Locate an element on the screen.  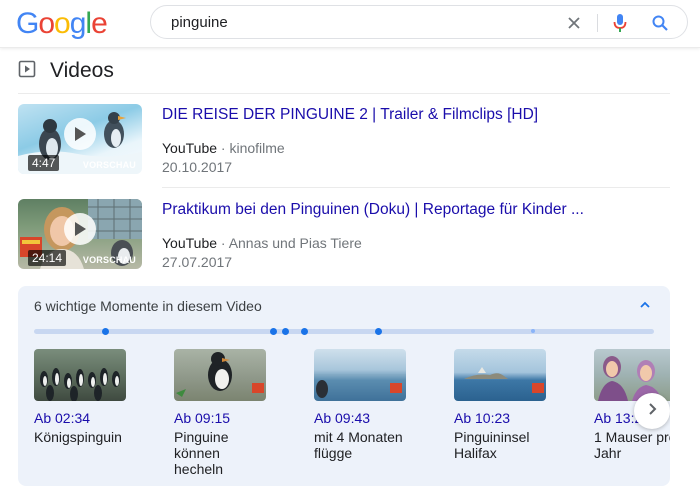
next-moments-button is located at coordinates (652, 411).